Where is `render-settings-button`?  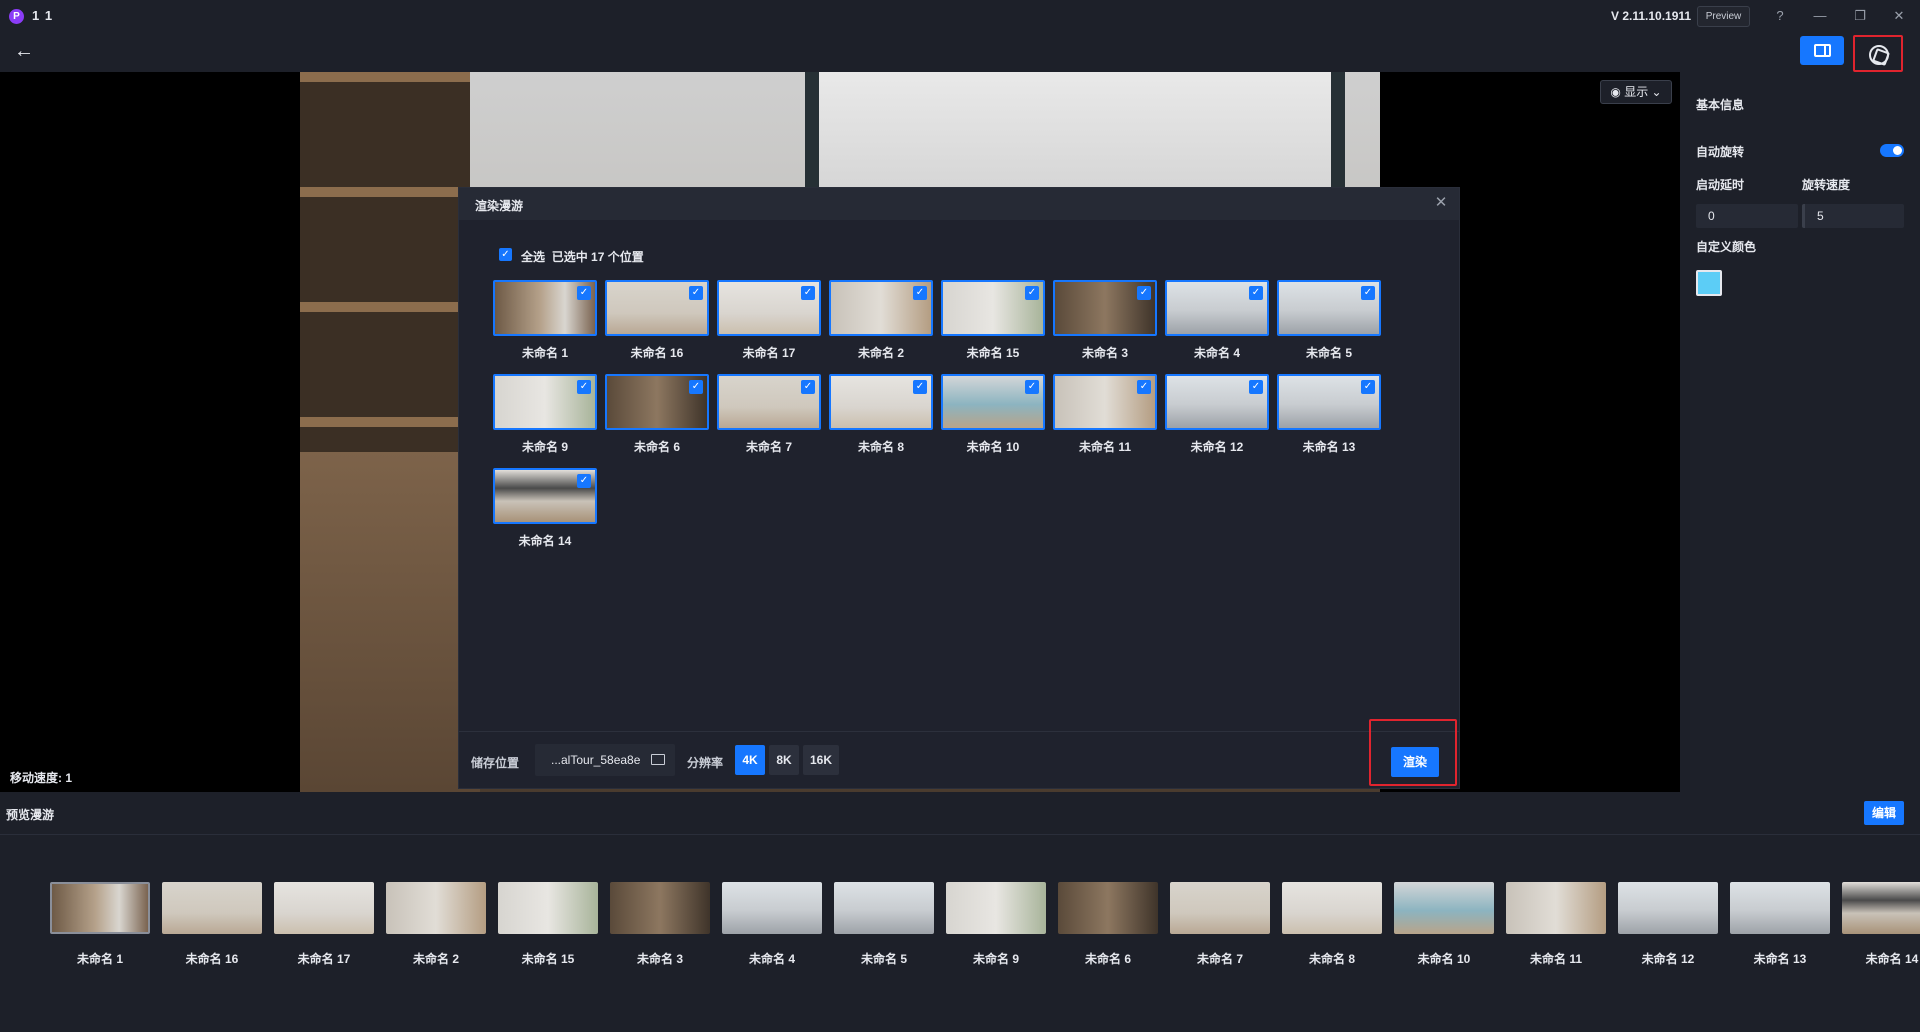
render-settings-button is located at coordinates (1878, 53).